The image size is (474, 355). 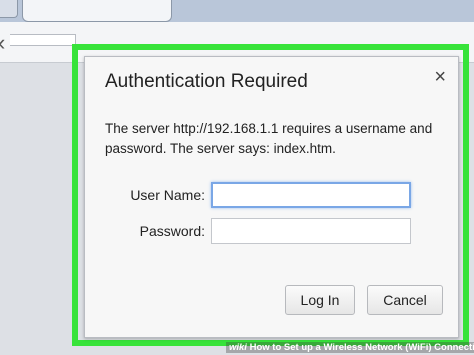 What do you see at coordinates (405, 300) in the screenshot?
I see `cancel-button: Cancel` at bounding box center [405, 300].